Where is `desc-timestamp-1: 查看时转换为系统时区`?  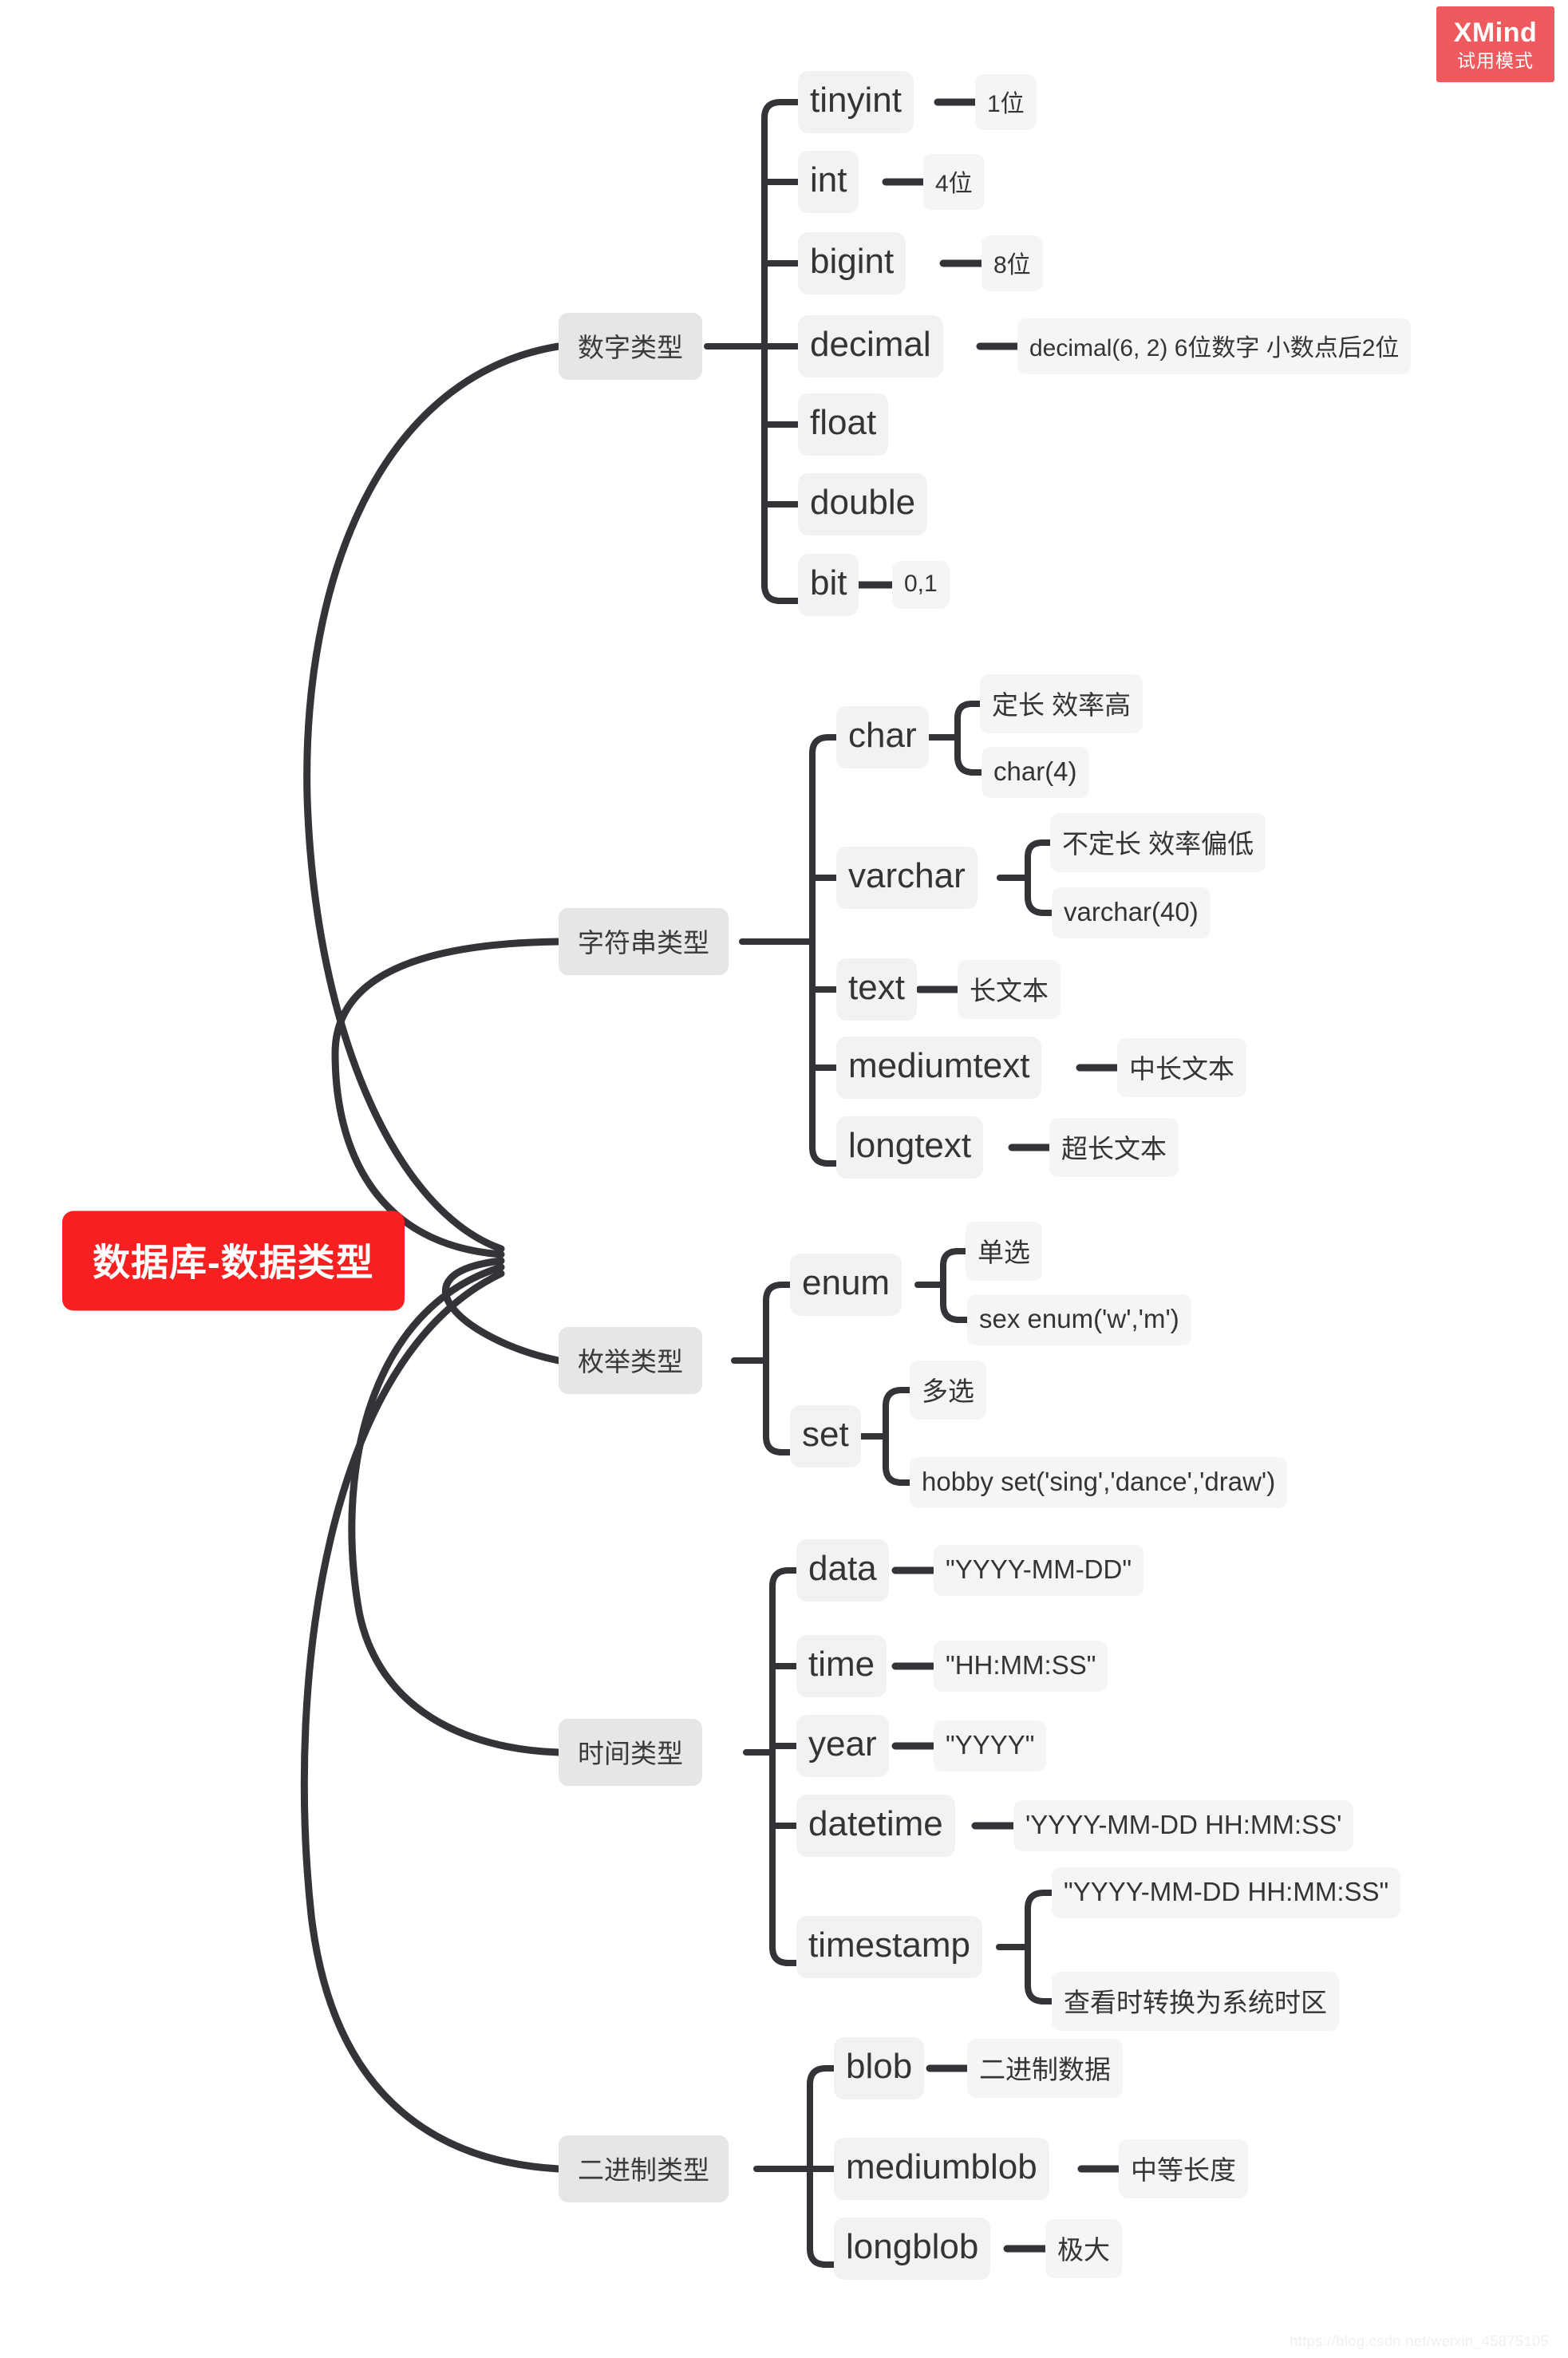
desc-timestamp-1: 查看时转换为系统时区 is located at coordinates (1195, 2001).